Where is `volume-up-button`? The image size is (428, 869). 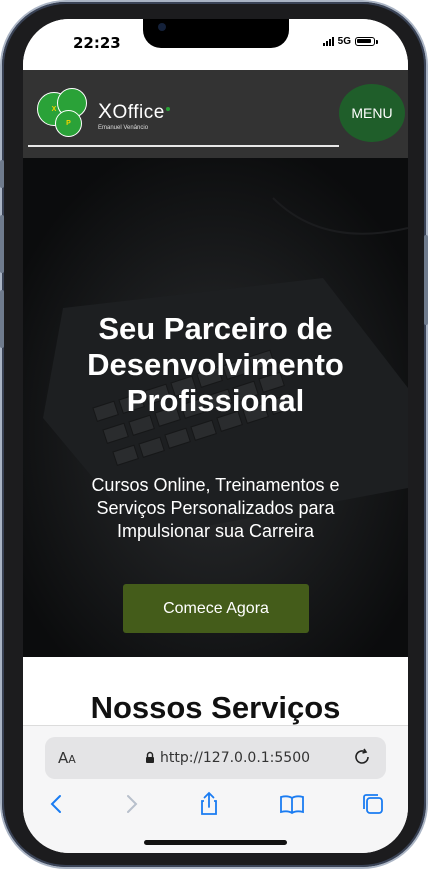 volume-up-button is located at coordinates (2, 244).